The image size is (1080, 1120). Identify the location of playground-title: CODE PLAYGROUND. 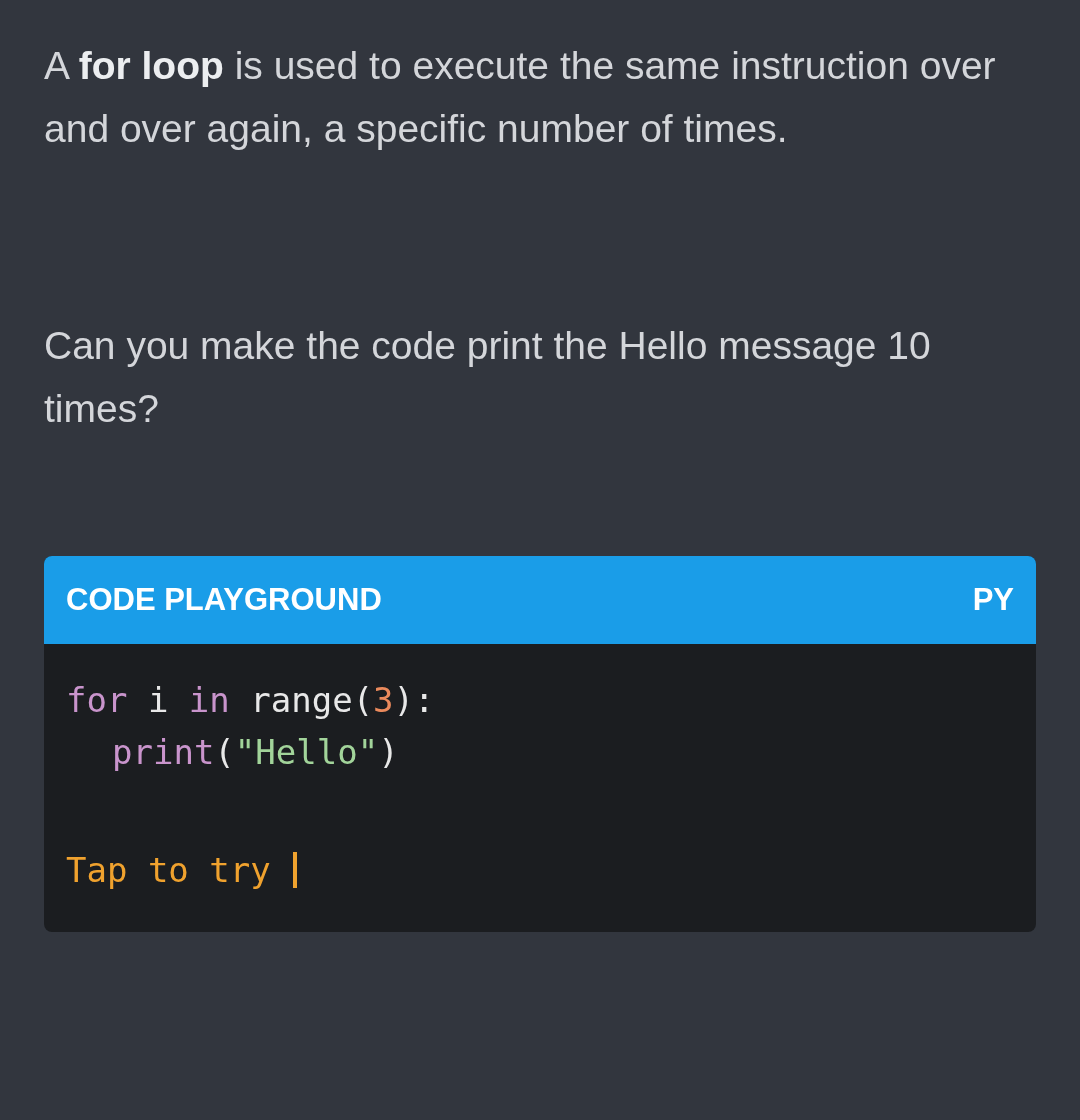
(224, 600).